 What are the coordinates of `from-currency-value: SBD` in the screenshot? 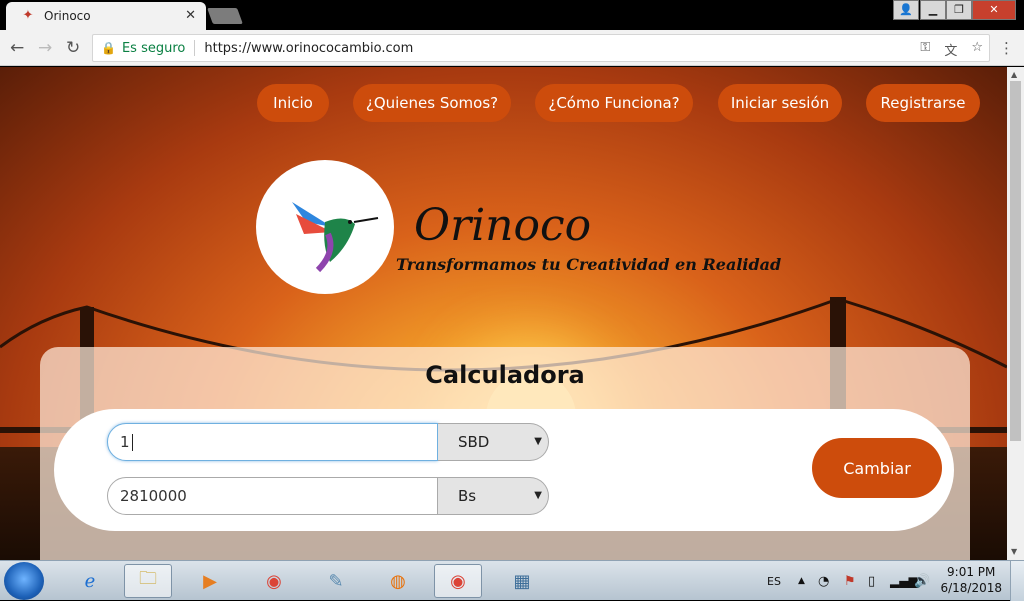 It's located at (474, 442).